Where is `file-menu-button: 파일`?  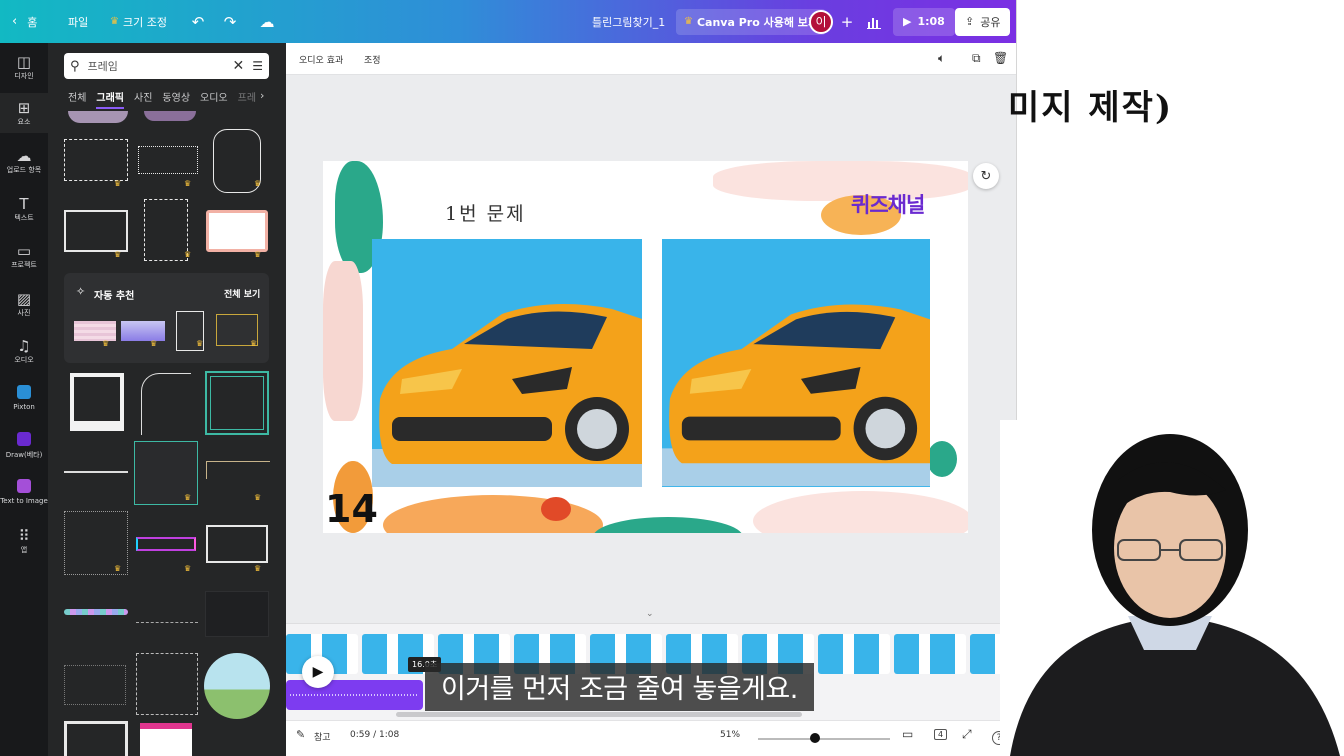
file-menu-button: 파일 is located at coordinates (78, 21).